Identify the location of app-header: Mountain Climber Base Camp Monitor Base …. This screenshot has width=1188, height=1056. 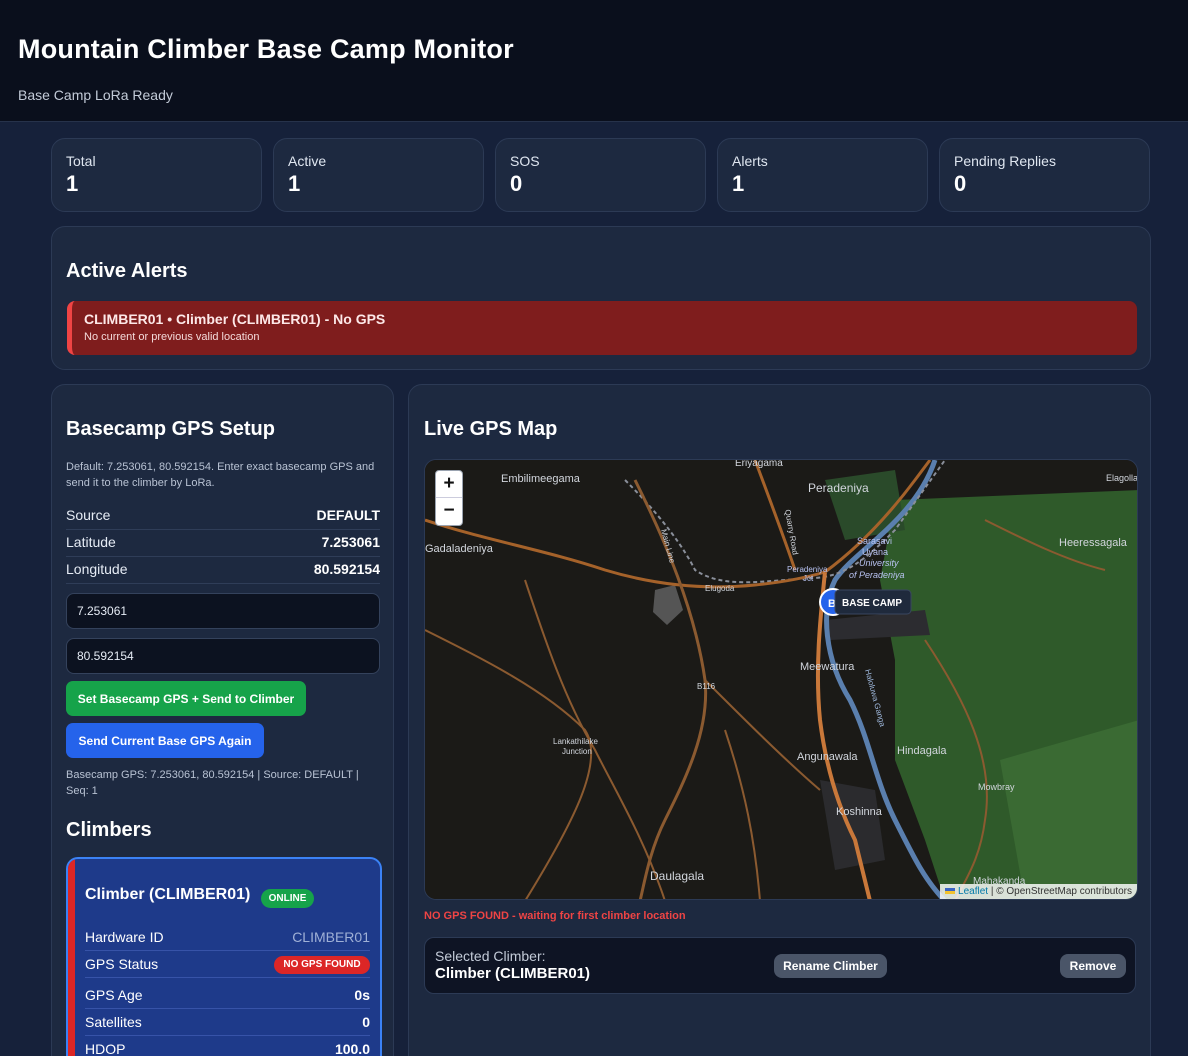
(594, 61).